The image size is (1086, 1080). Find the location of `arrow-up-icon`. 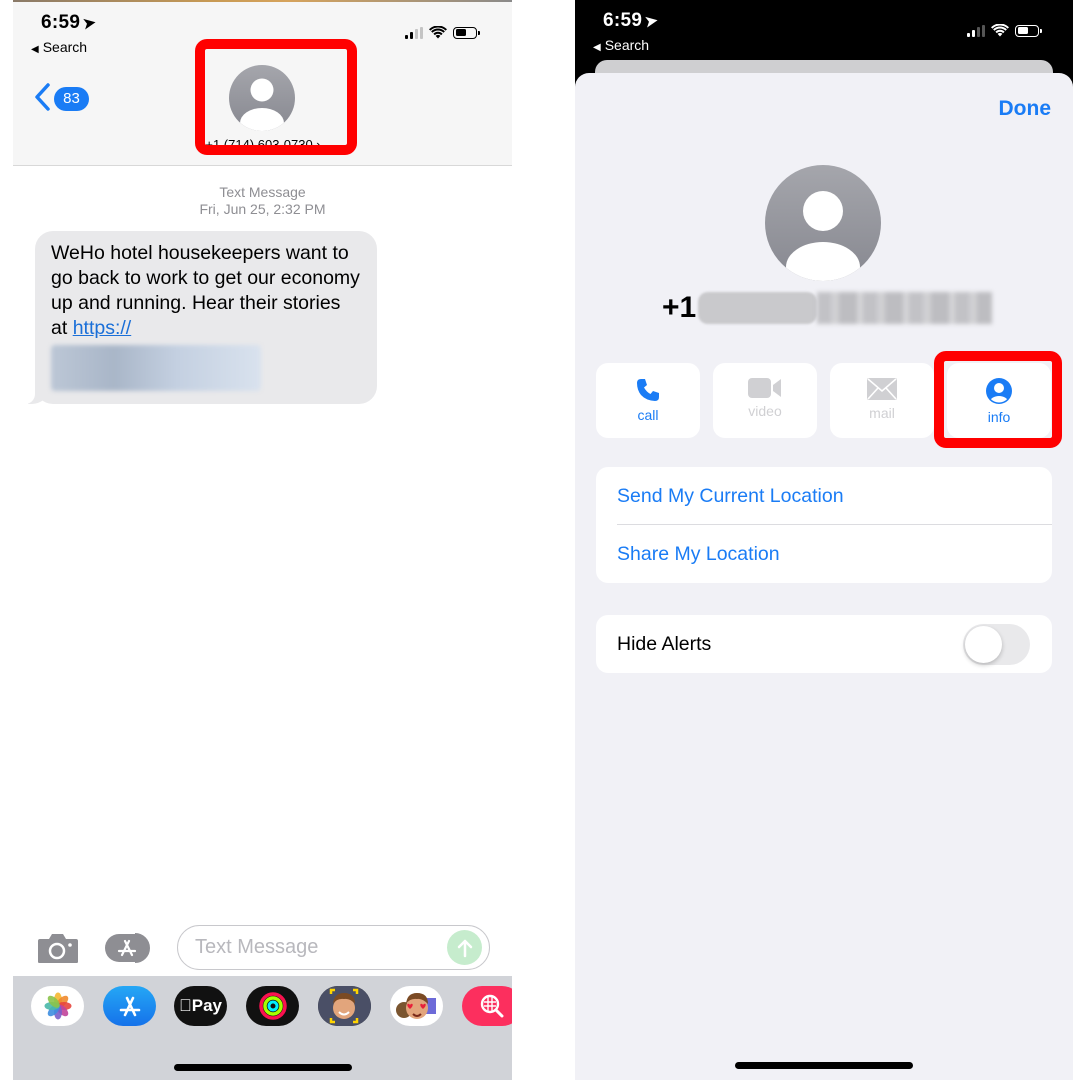

arrow-up-icon is located at coordinates (464, 948).